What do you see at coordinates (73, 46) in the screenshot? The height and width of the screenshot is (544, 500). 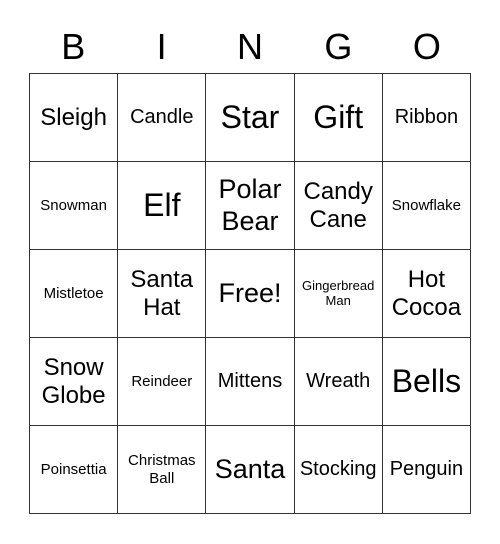 I see `header-letter-b: B` at bounding box center [73, 46].